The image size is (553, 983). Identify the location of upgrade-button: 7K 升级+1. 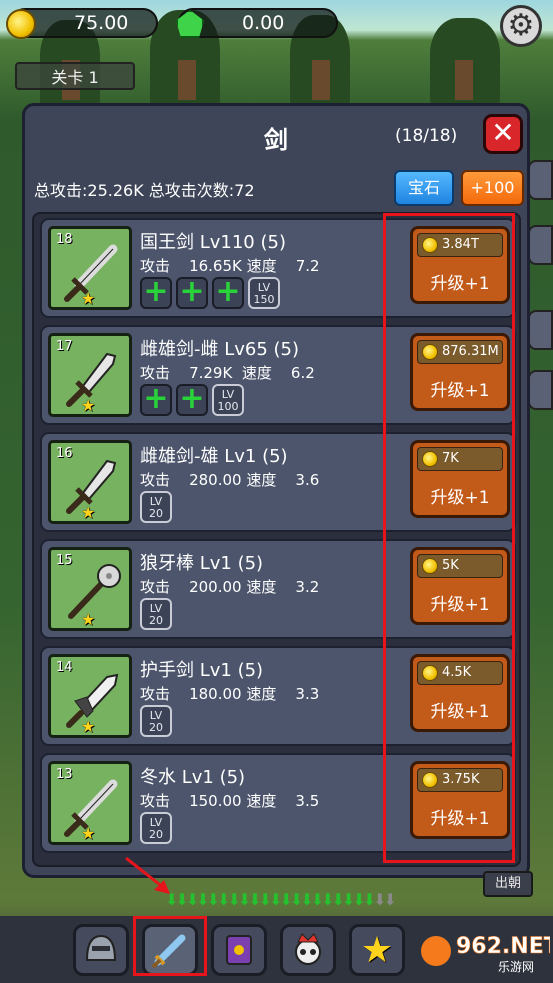
(460, 479).